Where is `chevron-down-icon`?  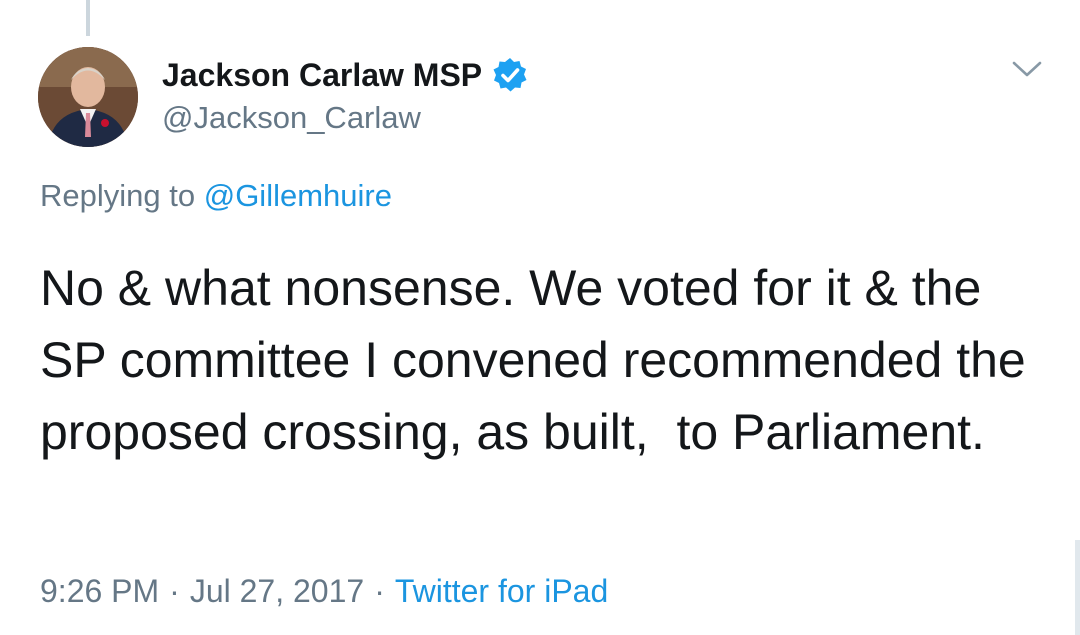 chevron-down-icon is located at coordinates (1027, 68).